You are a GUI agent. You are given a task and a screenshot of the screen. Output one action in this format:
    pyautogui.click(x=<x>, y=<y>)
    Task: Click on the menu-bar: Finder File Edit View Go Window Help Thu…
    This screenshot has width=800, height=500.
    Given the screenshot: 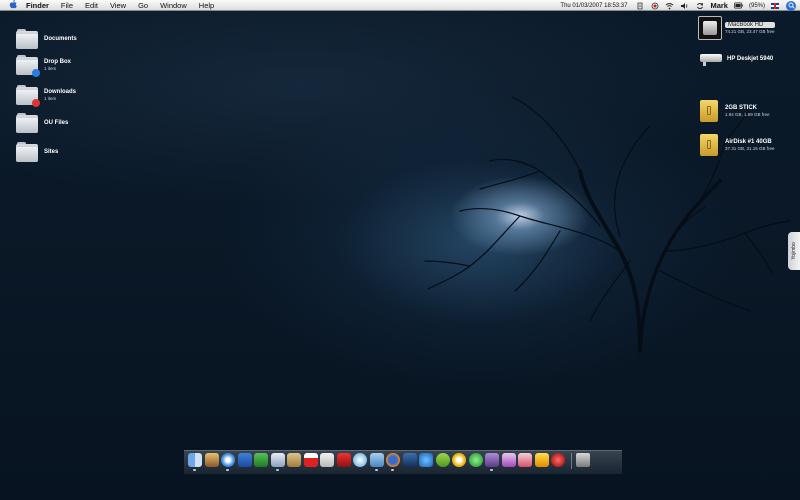 What is the action you would take?
    pyautogui.click(x=400, y=5)
    